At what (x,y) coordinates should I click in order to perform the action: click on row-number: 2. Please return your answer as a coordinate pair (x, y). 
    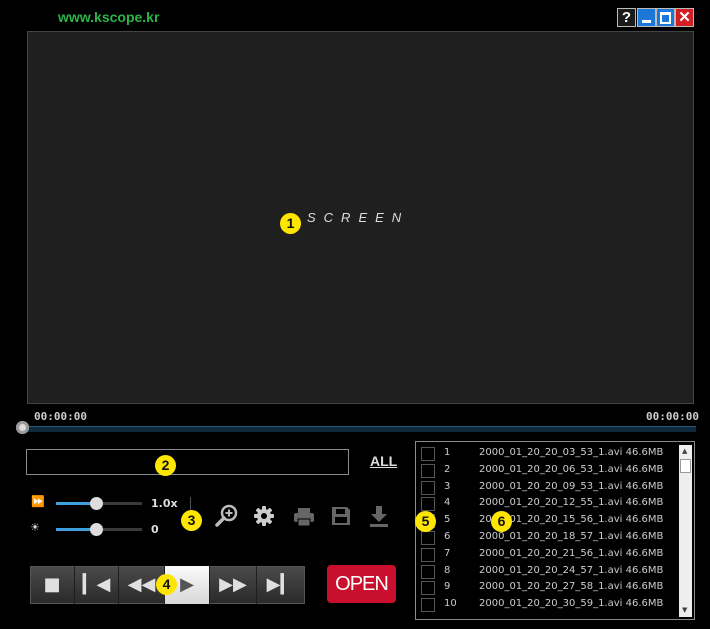
    Looking at the image, I should click on (447, 469).